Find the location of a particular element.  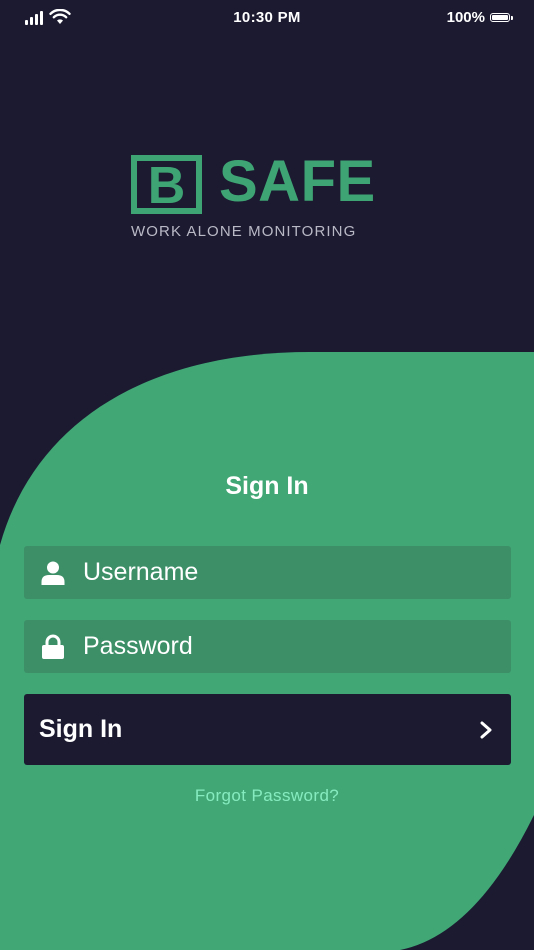

signin-button-label: Sign In is located at coordinates (81, 729).